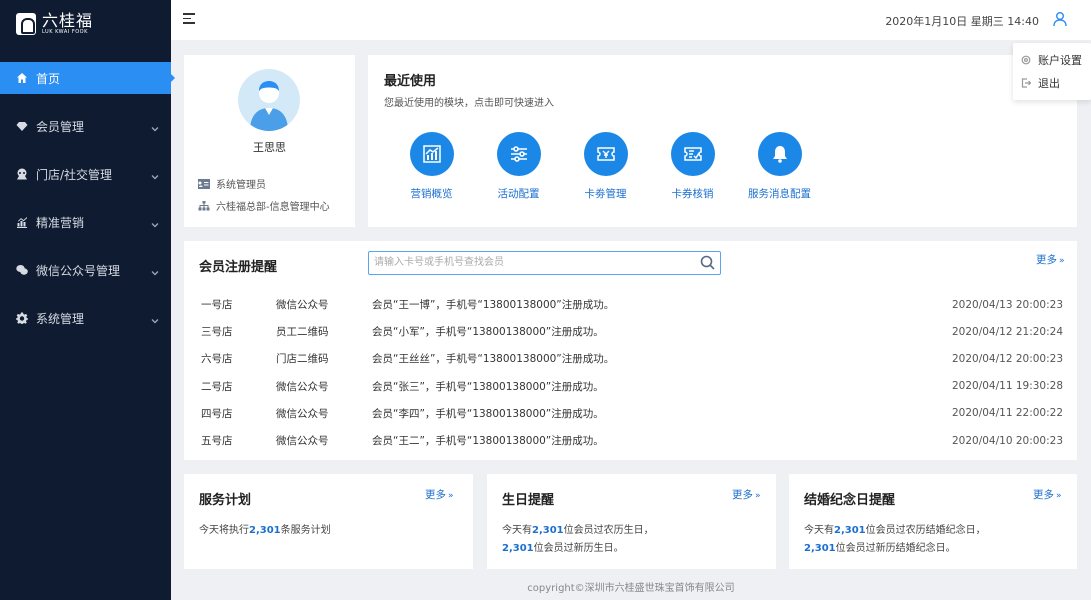 This screenshot has width=1091, height=600. I want to click on search-icon, so click(707, 262).